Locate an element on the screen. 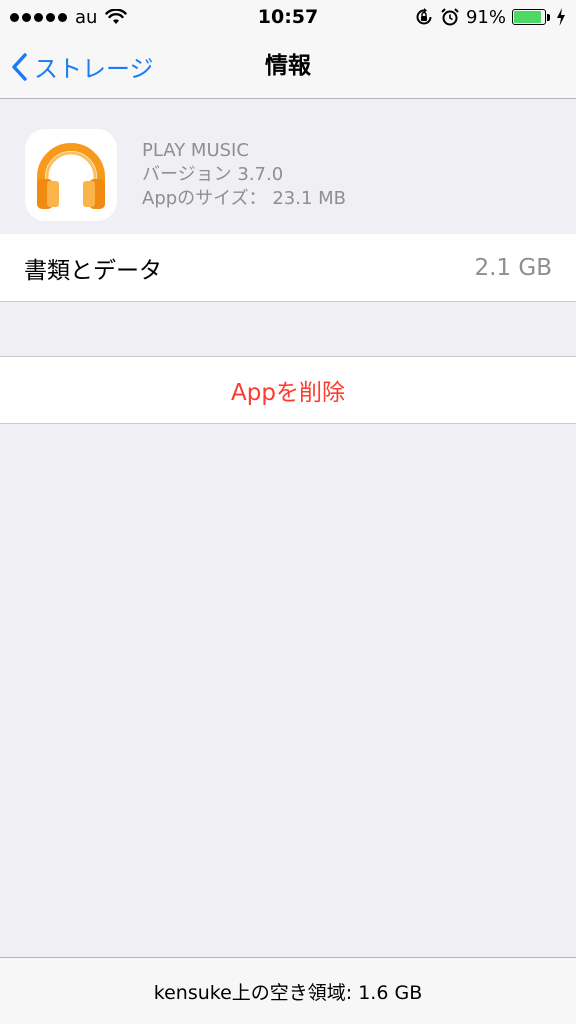 This screenshot has height=1024, width=576. signal-strength-icon is located at coordinates (38, 17).